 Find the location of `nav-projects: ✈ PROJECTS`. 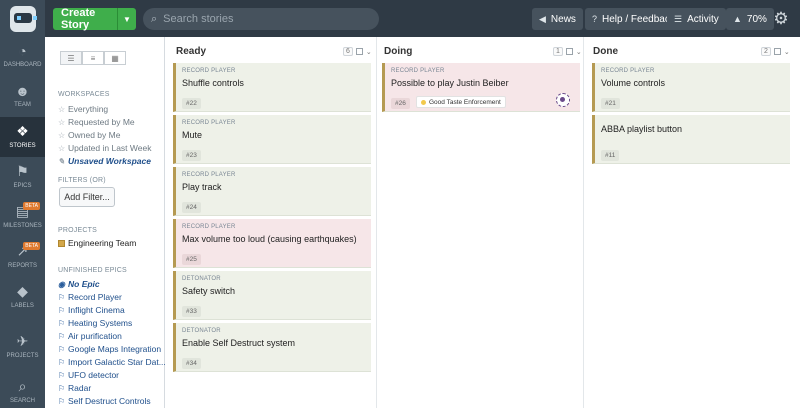

nav-projects: ✈ PROJECTS is located at coordinates (22, 347).